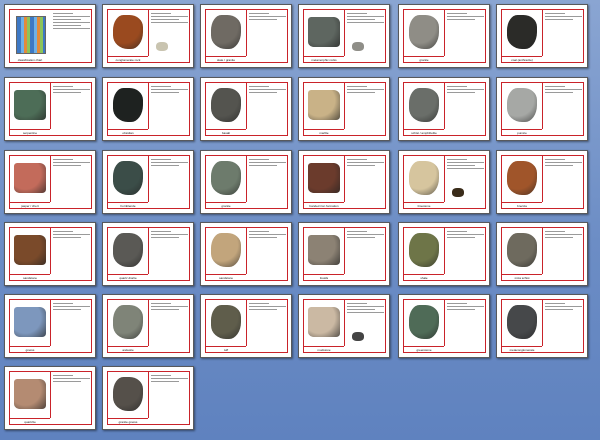 The width and height of the screenshot is (600, 440). I want to click on slide-thumbnail: quartzite, so click(50, 398).